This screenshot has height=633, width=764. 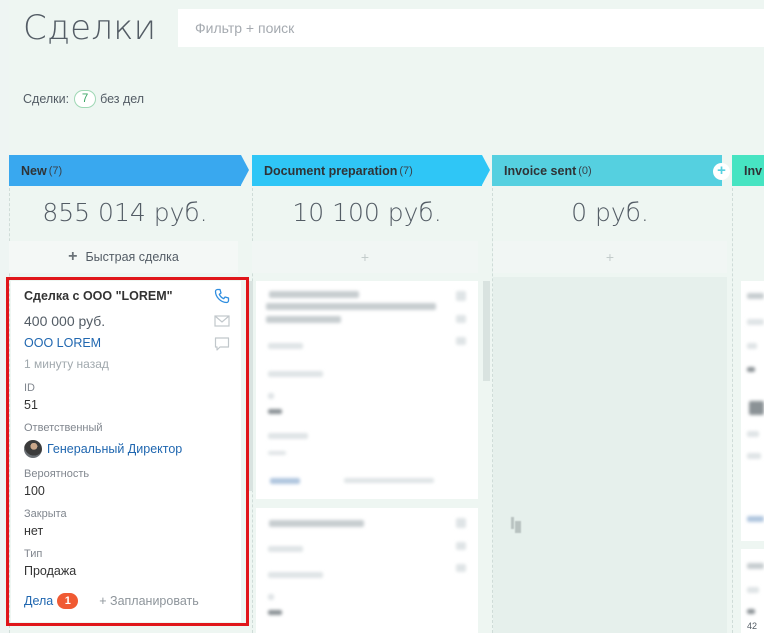 I want to click on stage-header-next: Inv, so click(x=748, y=170).